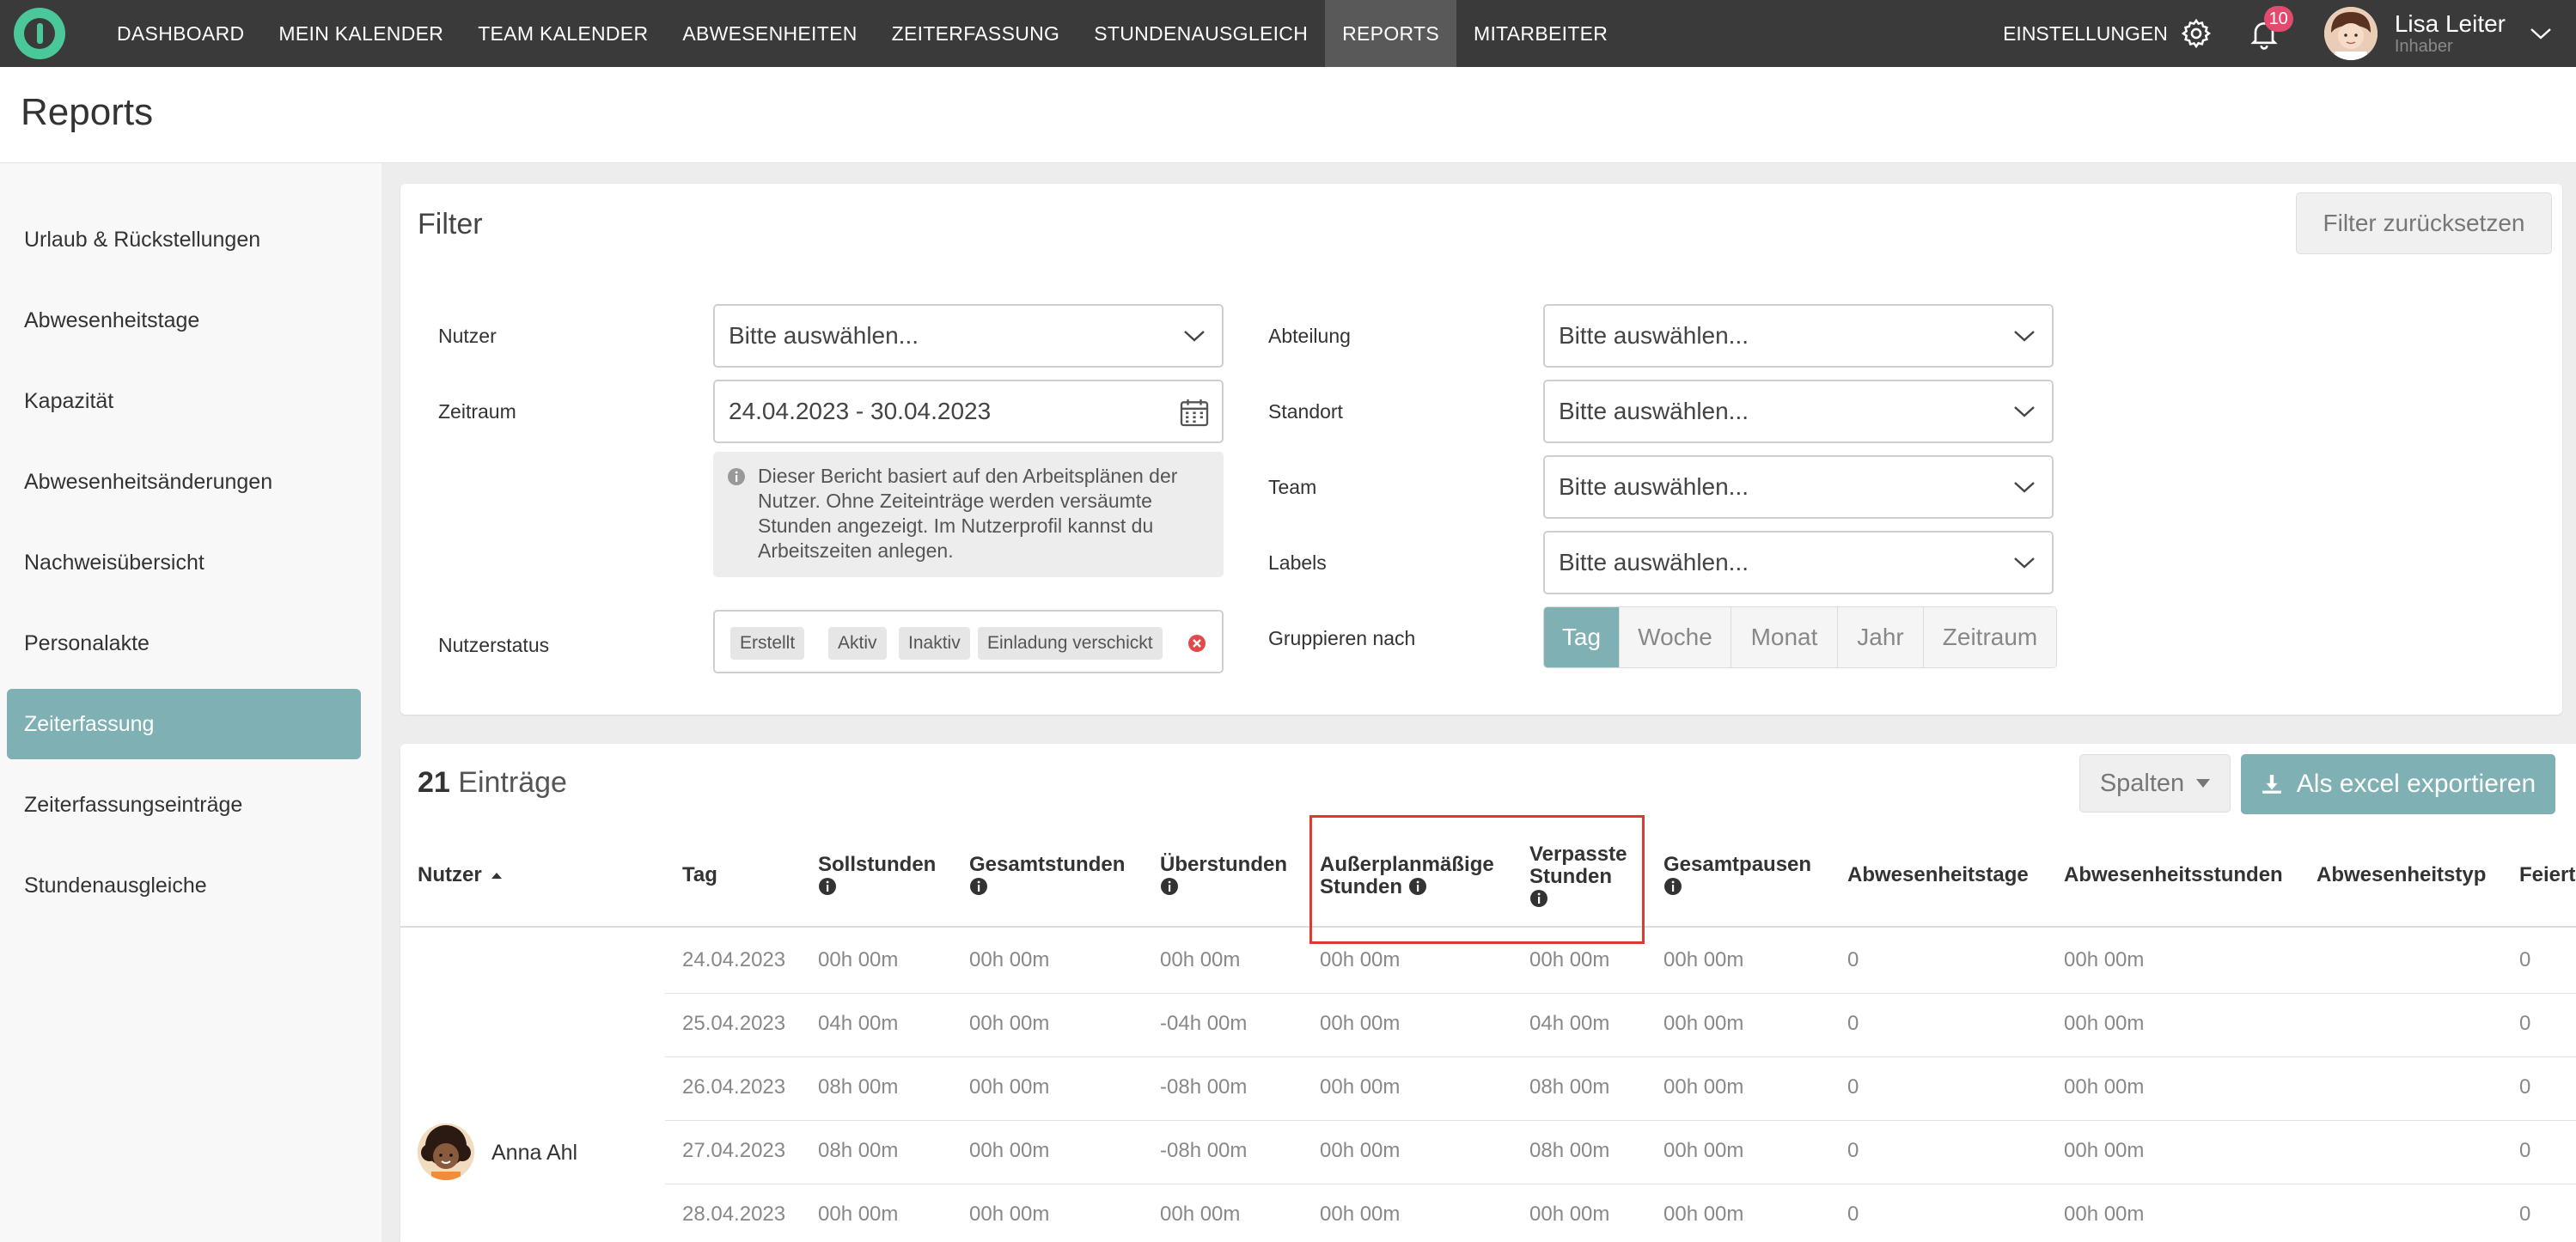  Describe the element at coordinates (184, 885) in the screenshot. I see `sidebar-item-stundenausgleiche: Stundenausgleiche` at that location.